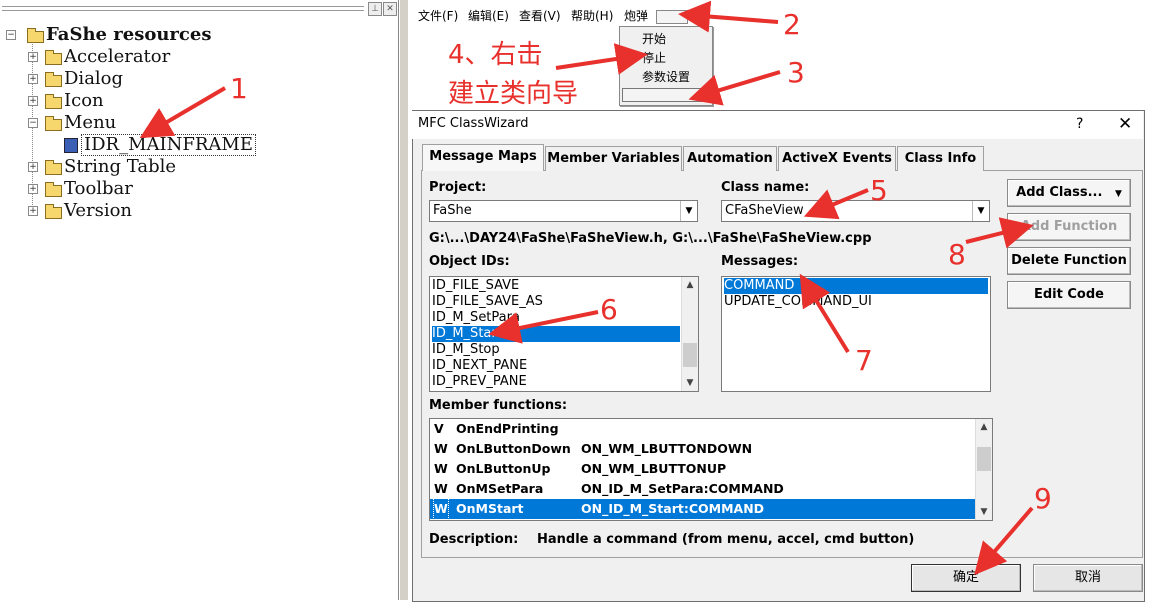  I want to click on delete-function-button: Delete Function, so click(1069, 261).